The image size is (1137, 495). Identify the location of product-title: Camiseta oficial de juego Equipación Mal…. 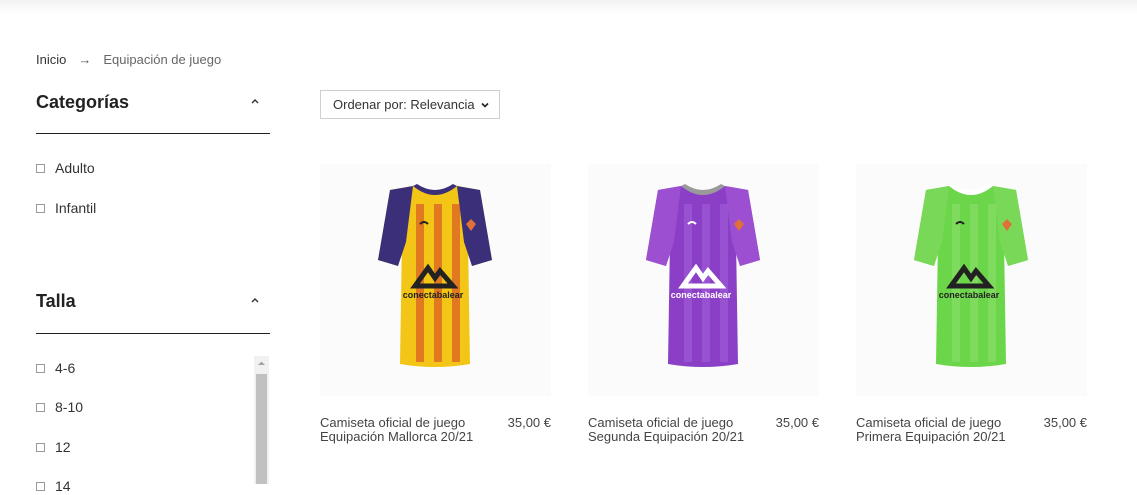
(402, 430).